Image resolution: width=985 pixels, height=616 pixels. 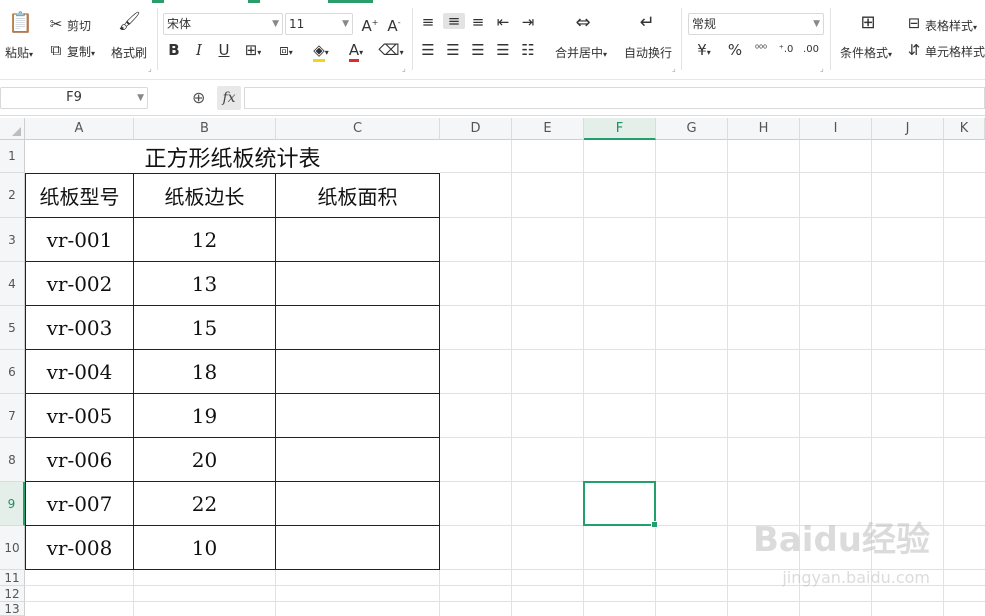 I want to click on header-cell-side: 纸板边长, so click(x=205, y=195).